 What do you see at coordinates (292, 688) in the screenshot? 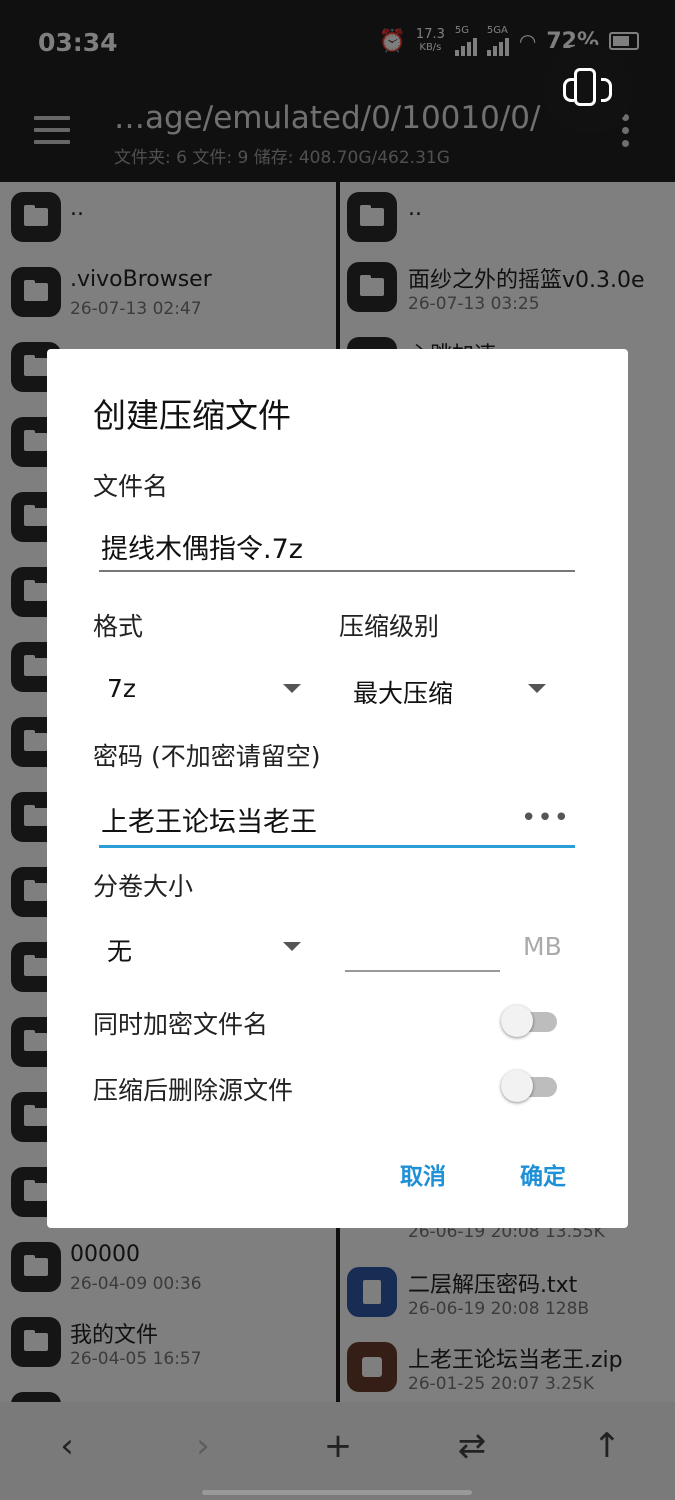
I see `format-dropdown-icon` at bounding box center [292, 688].